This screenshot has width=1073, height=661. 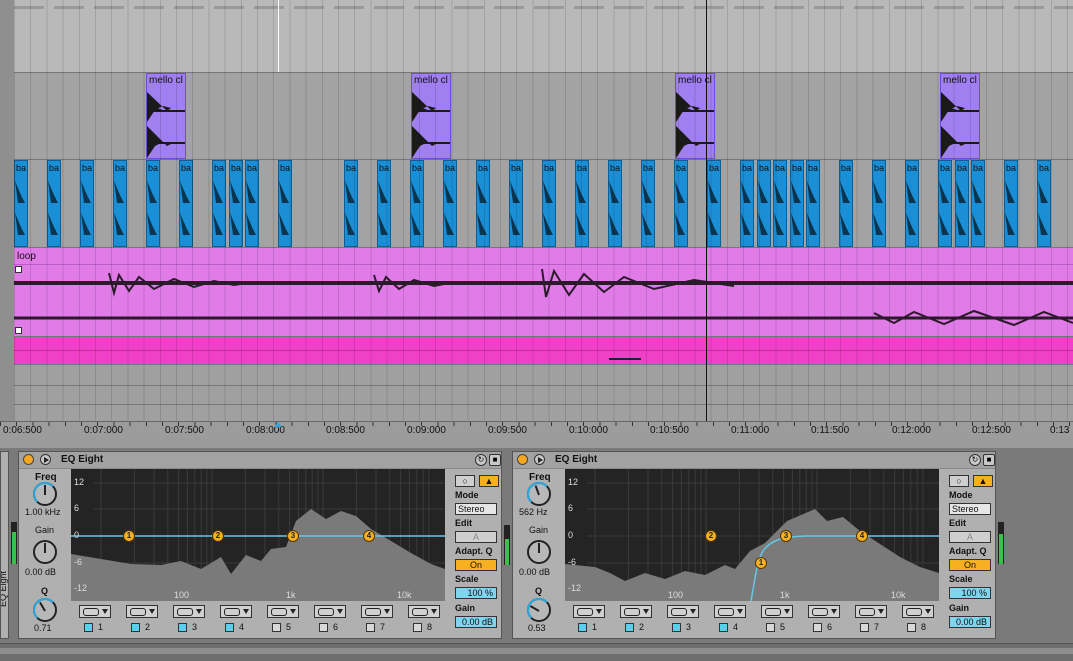 I want to click on freq-value: 1.00 kHz, so click(x=43, y=512).